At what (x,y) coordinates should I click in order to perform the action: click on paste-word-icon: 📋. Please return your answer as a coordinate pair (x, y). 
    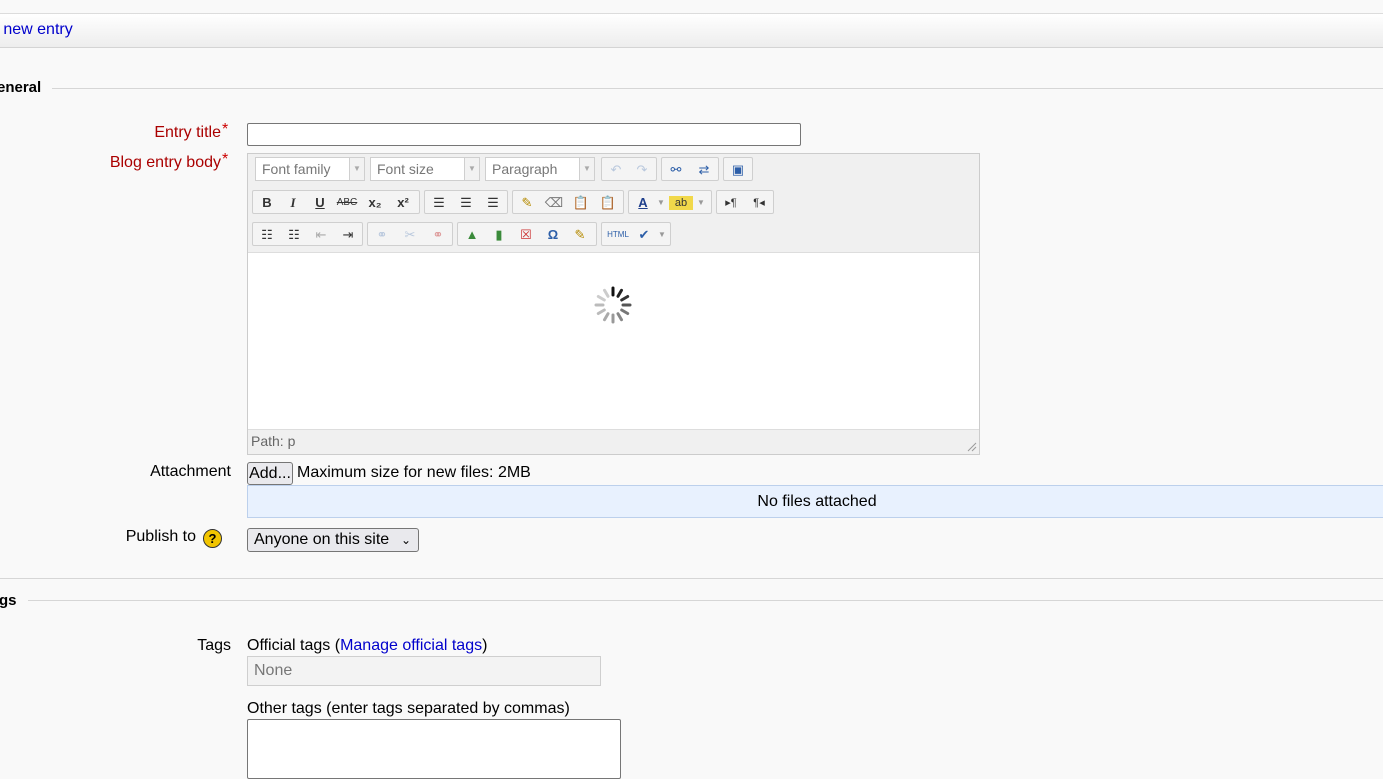
    Looking at the image, I should click on (608, 203).